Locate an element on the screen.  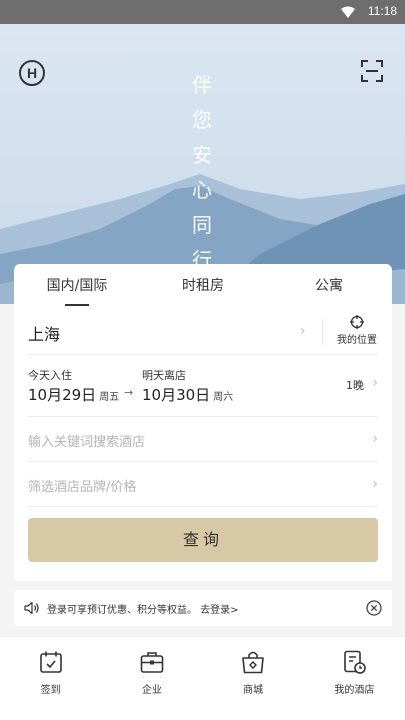
date-selector: 今天入住 10月29日 周五 → 明天离店 10月30日 周六 1晚 › is located at coordinates (203, 386).